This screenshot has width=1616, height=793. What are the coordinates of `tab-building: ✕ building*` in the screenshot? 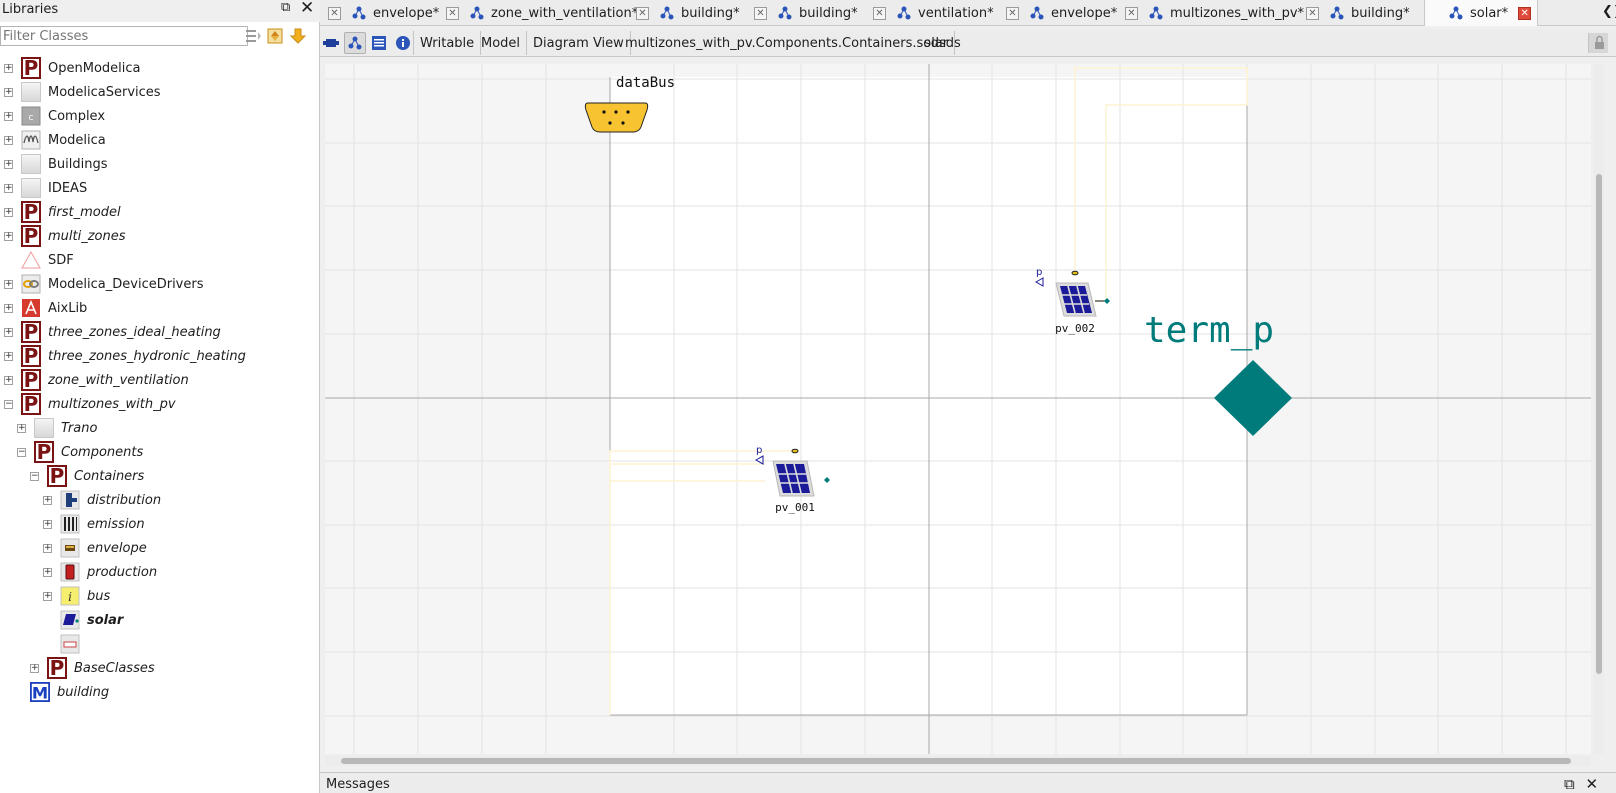 It's located at (688, 13).